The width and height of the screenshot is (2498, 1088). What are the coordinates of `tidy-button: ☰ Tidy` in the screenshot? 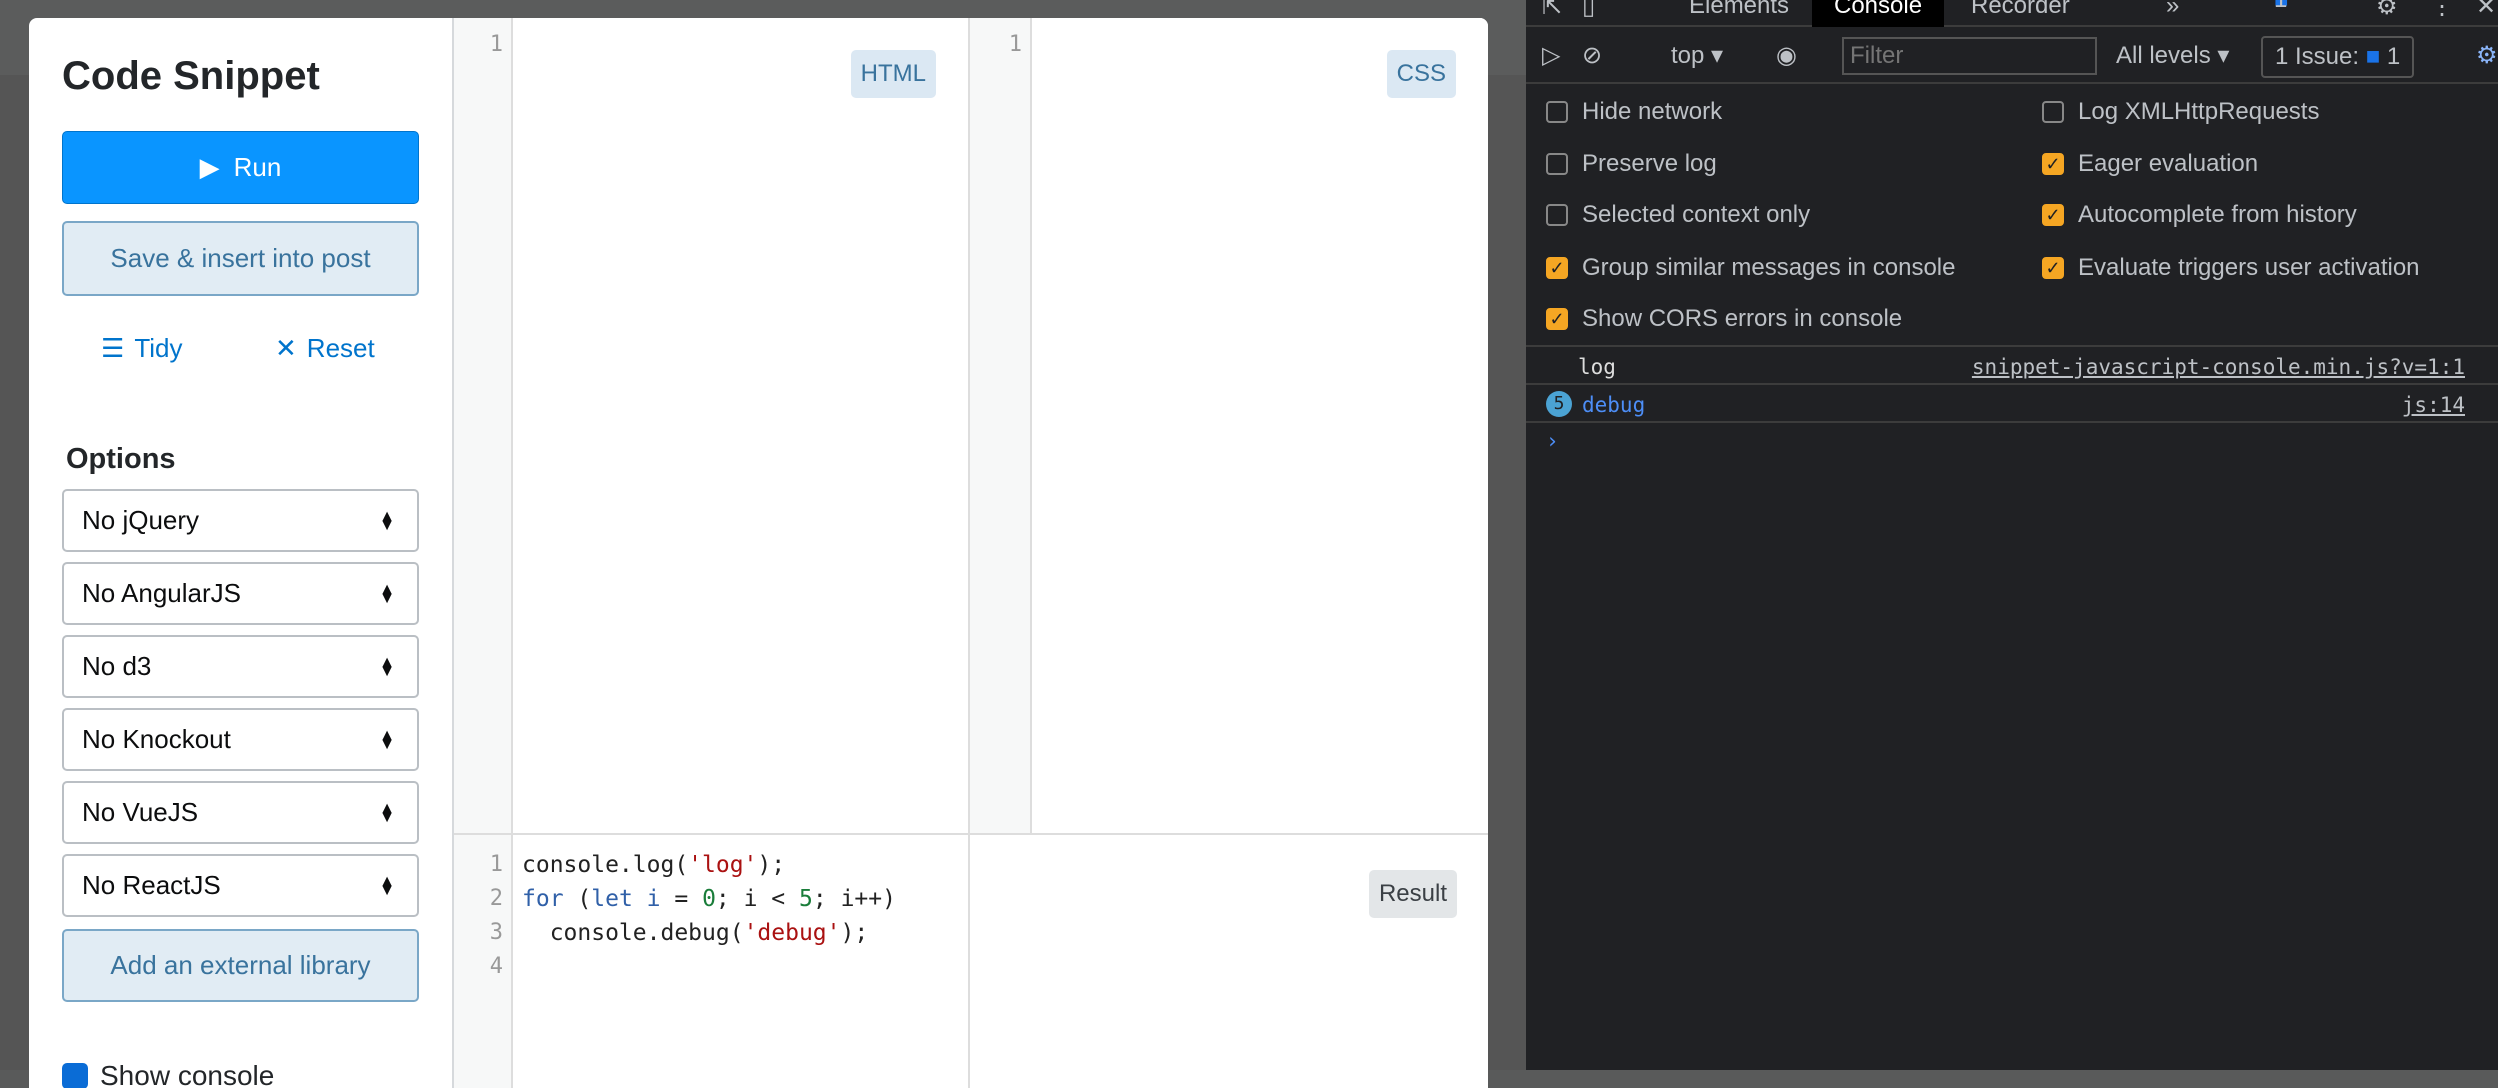 It's located at (141, 348).